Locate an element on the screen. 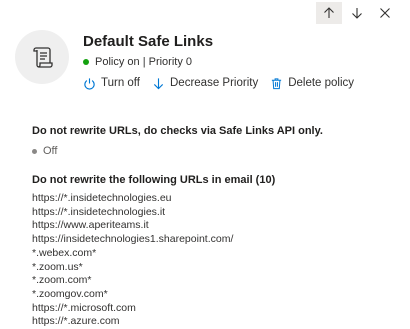  next-item-button is located at coordinates (357, 13).